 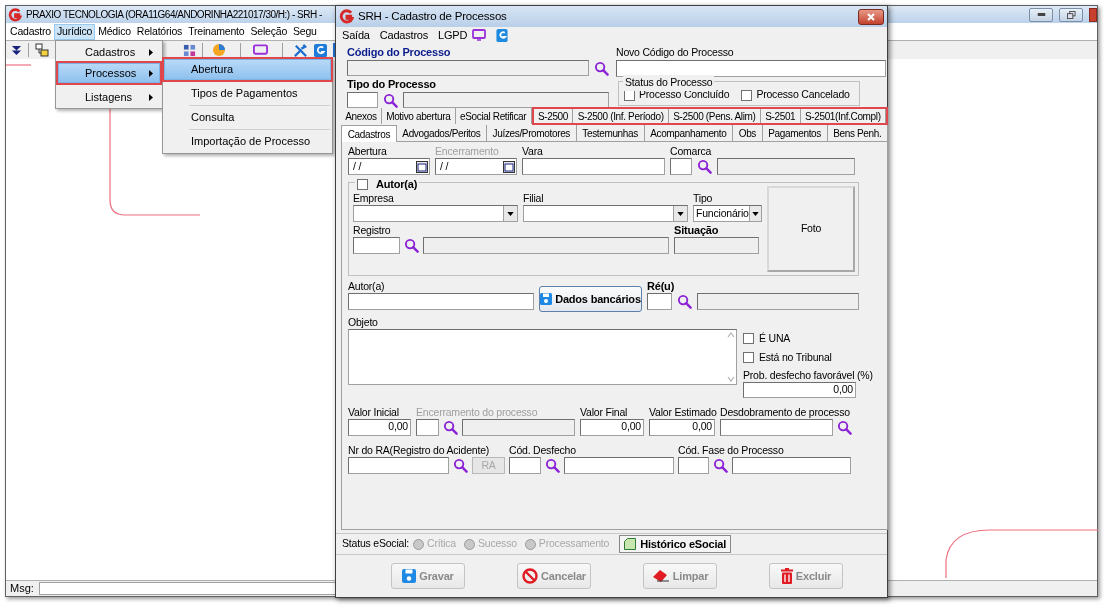 I want to click on field-label: Registro, so click(x=372, y=230).